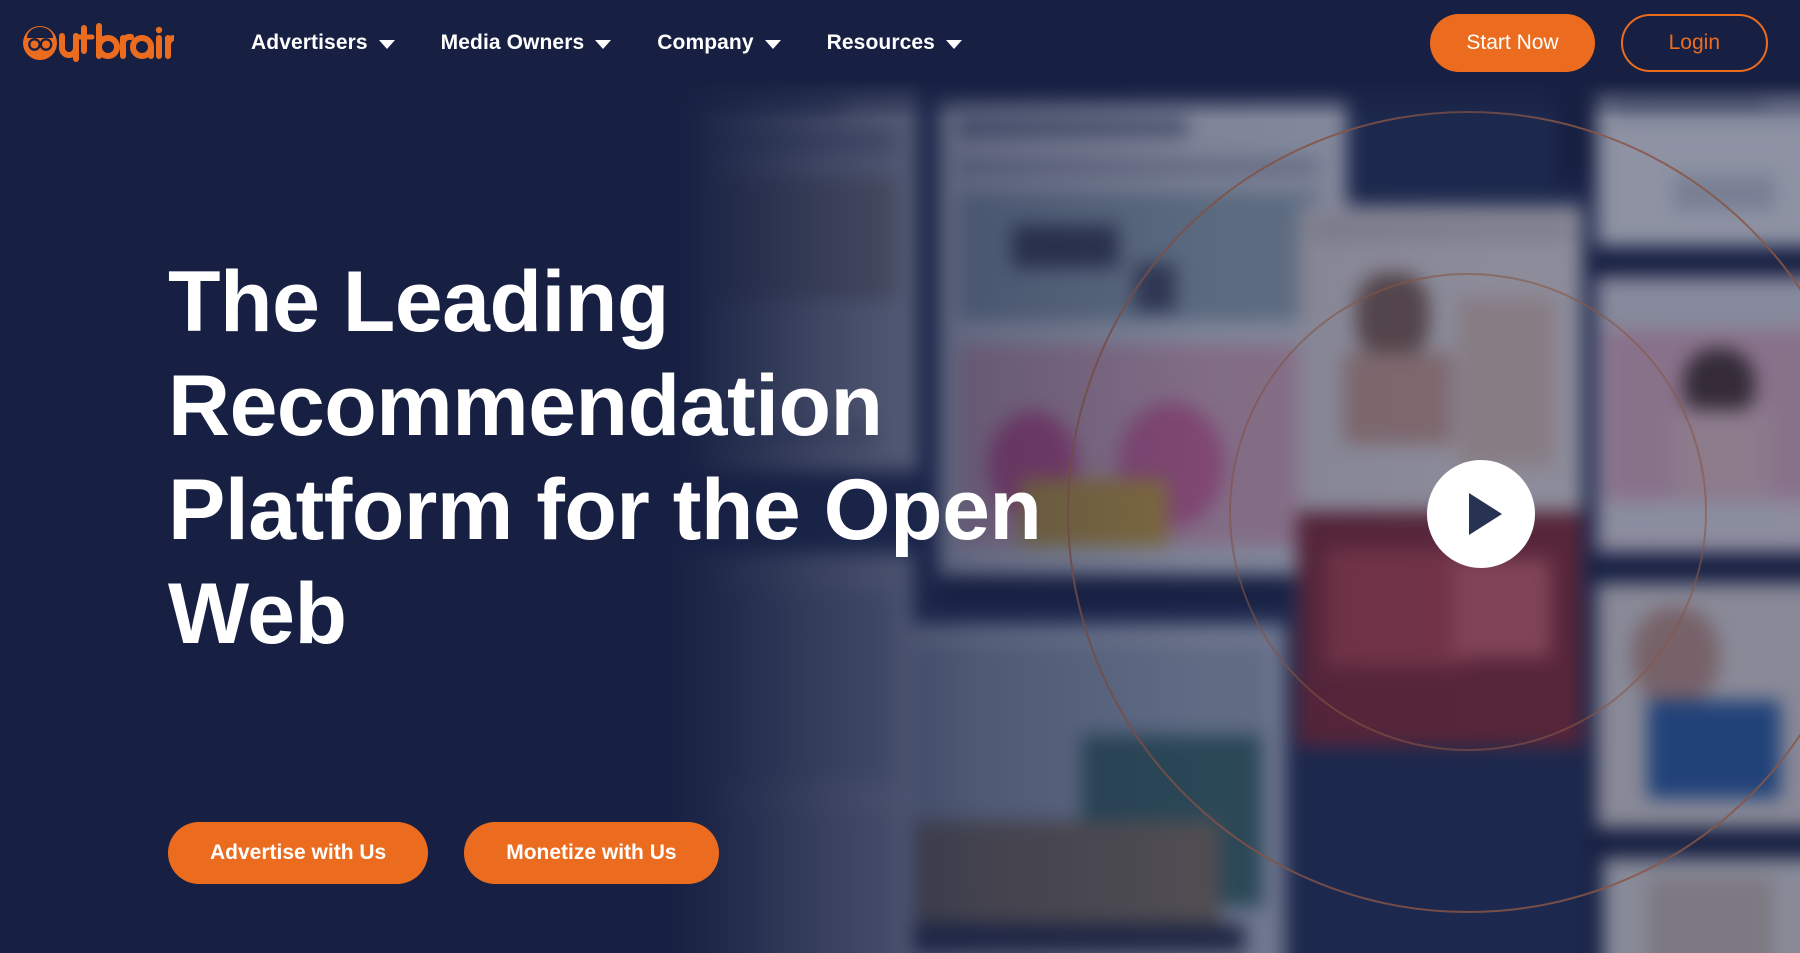 The height and width of the screenshot is (953, 1800). Describe the element at coordinates (1599, 43) in the screenshot. I see `nav-actions: Start Now Login` at that location.